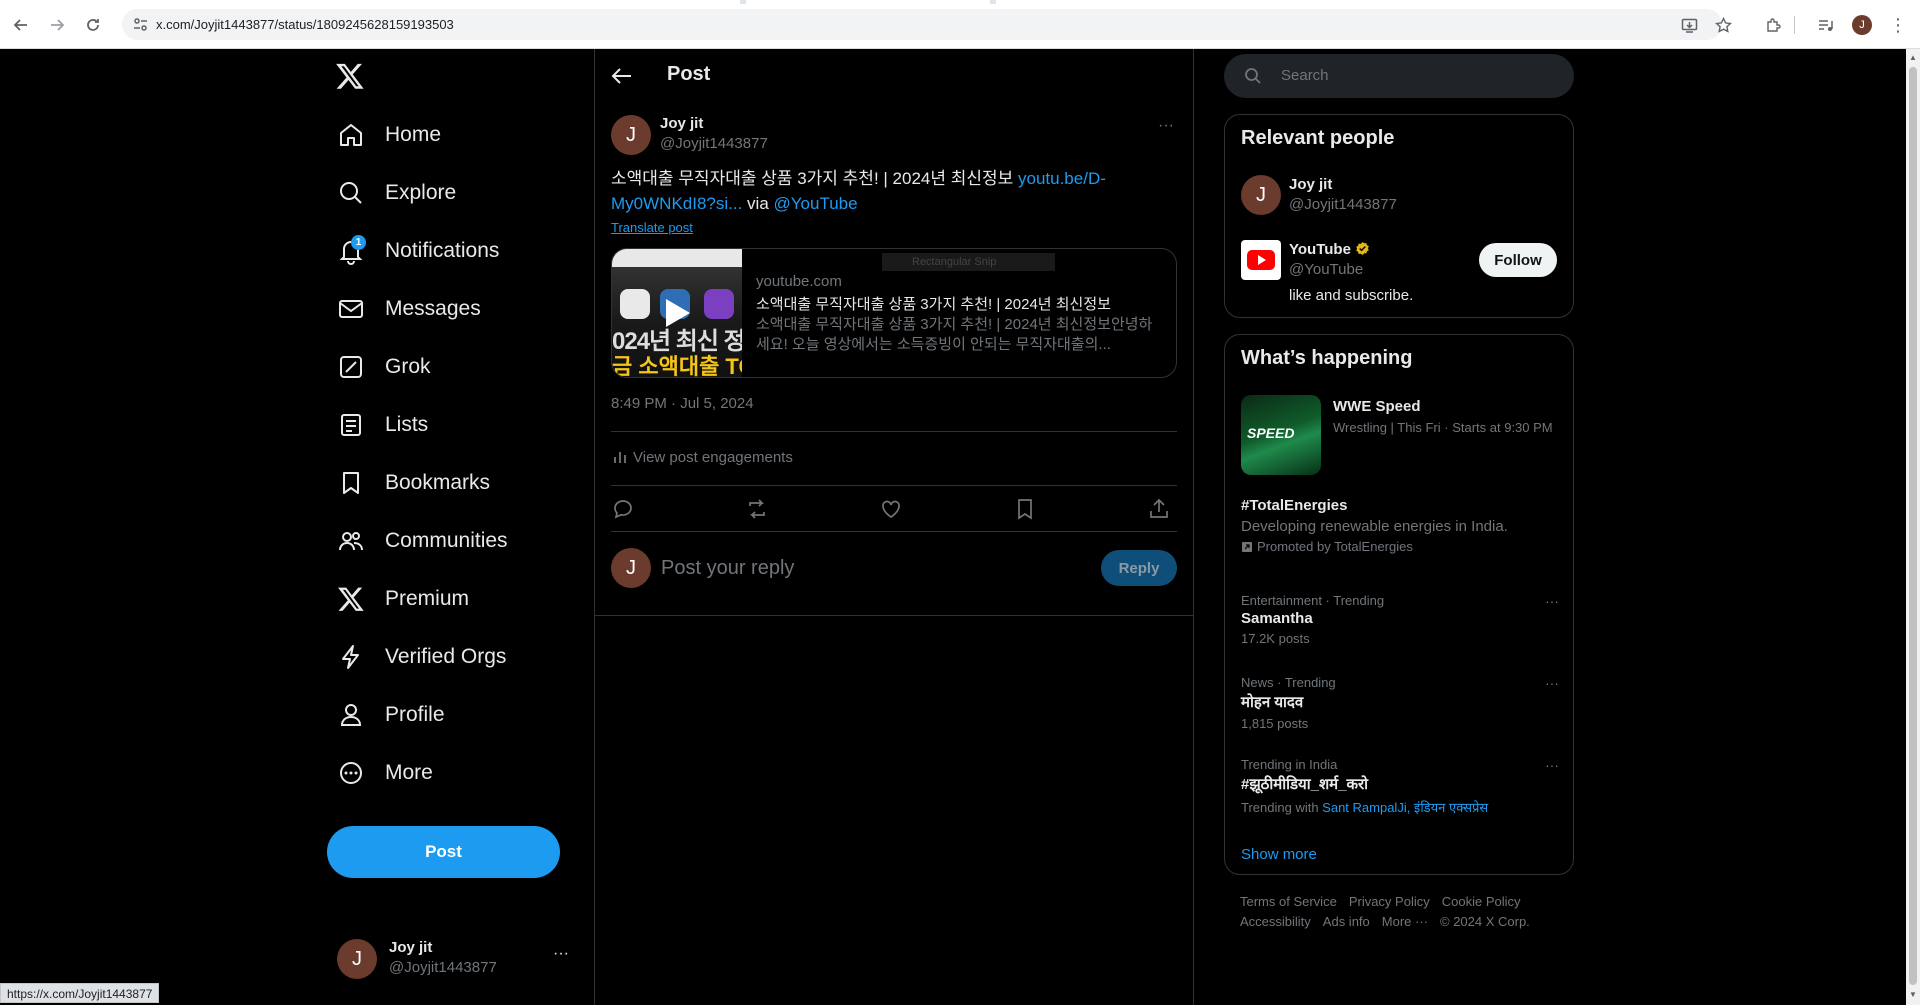  I want to click on footer-link: Accessibility, so click(1275, 921).